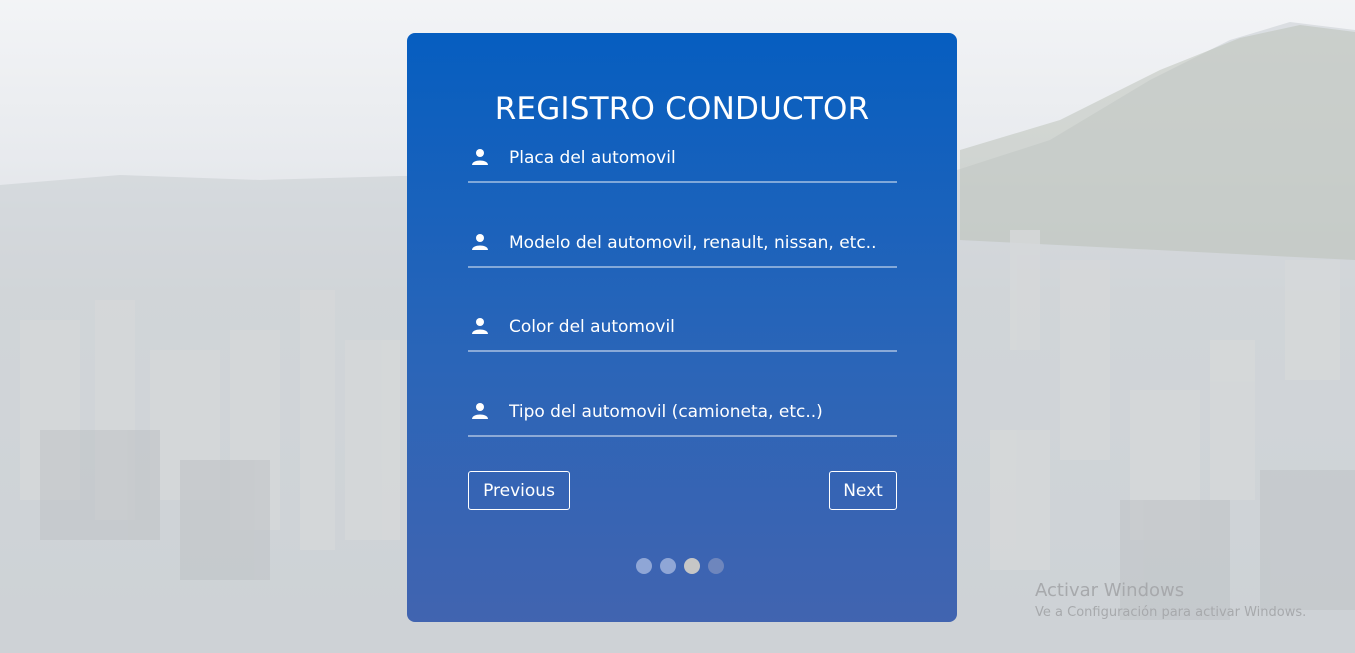 The image size is (1355, 653). Describe the element at coordinates (701, 243) in the screenshot. I see `model-input` at that location.